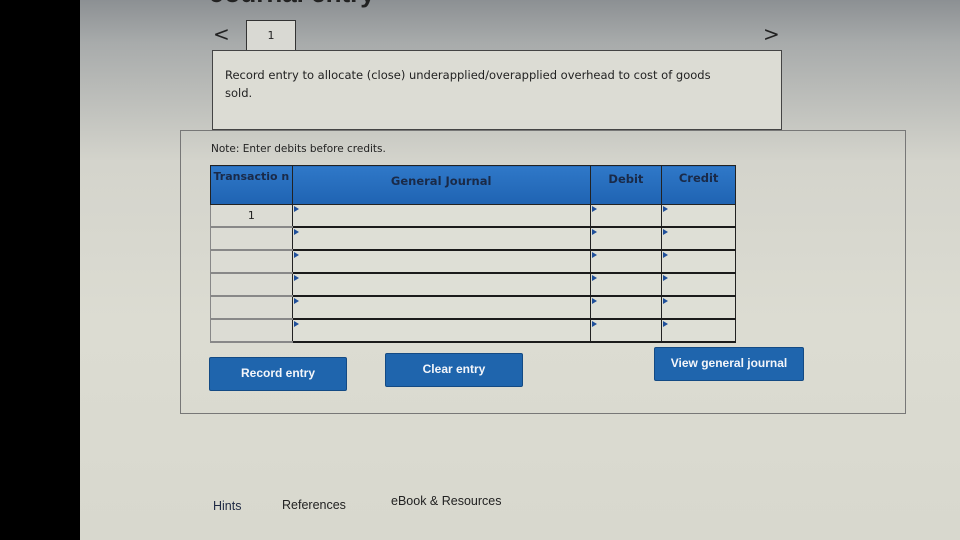 The height and width of the screenshot is (540, 960). Describe the element at coordinates (298, 149) in the screenshot. I see `note-text: Note: Enter debits before credits.` at that location.